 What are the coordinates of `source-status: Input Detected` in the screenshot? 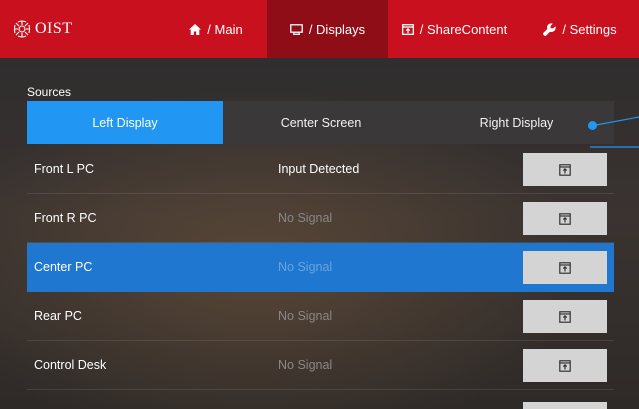 It's located at (319, 169).